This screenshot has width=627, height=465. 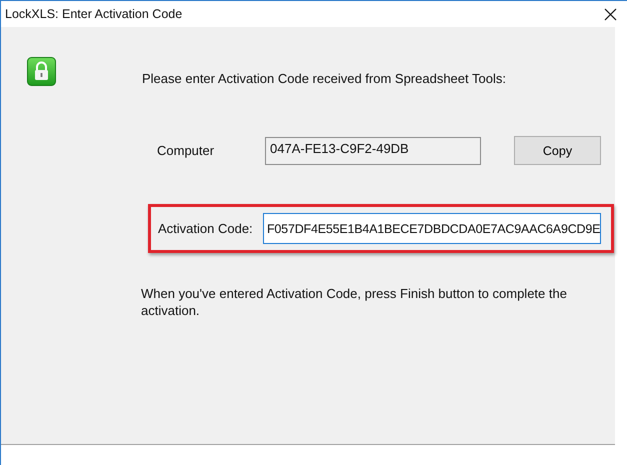 I want to click on instruction-text: Please enter Activation Code received from Spreadsheet Tools:, so click(x=324, y=78).